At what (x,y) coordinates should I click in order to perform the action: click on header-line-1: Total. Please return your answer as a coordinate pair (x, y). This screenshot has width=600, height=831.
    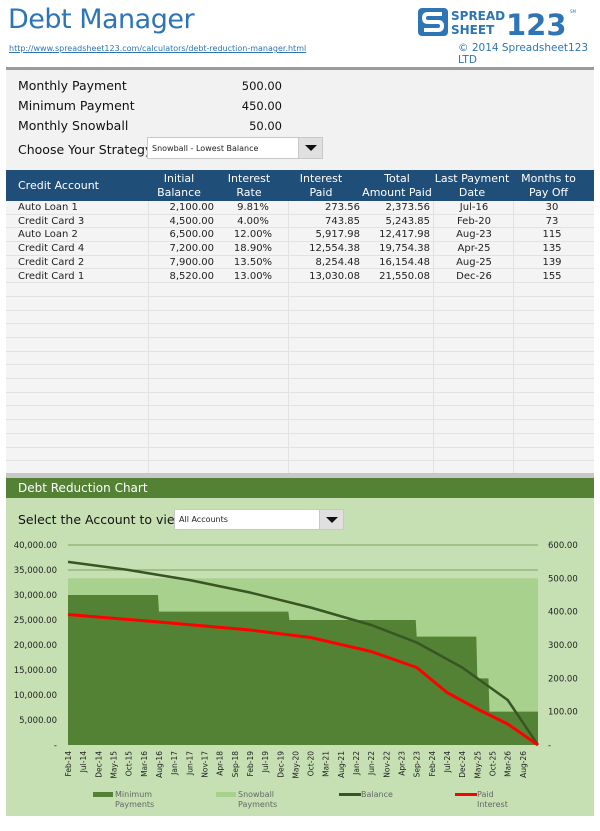
    Looking at the image, I should click on (397, 178).